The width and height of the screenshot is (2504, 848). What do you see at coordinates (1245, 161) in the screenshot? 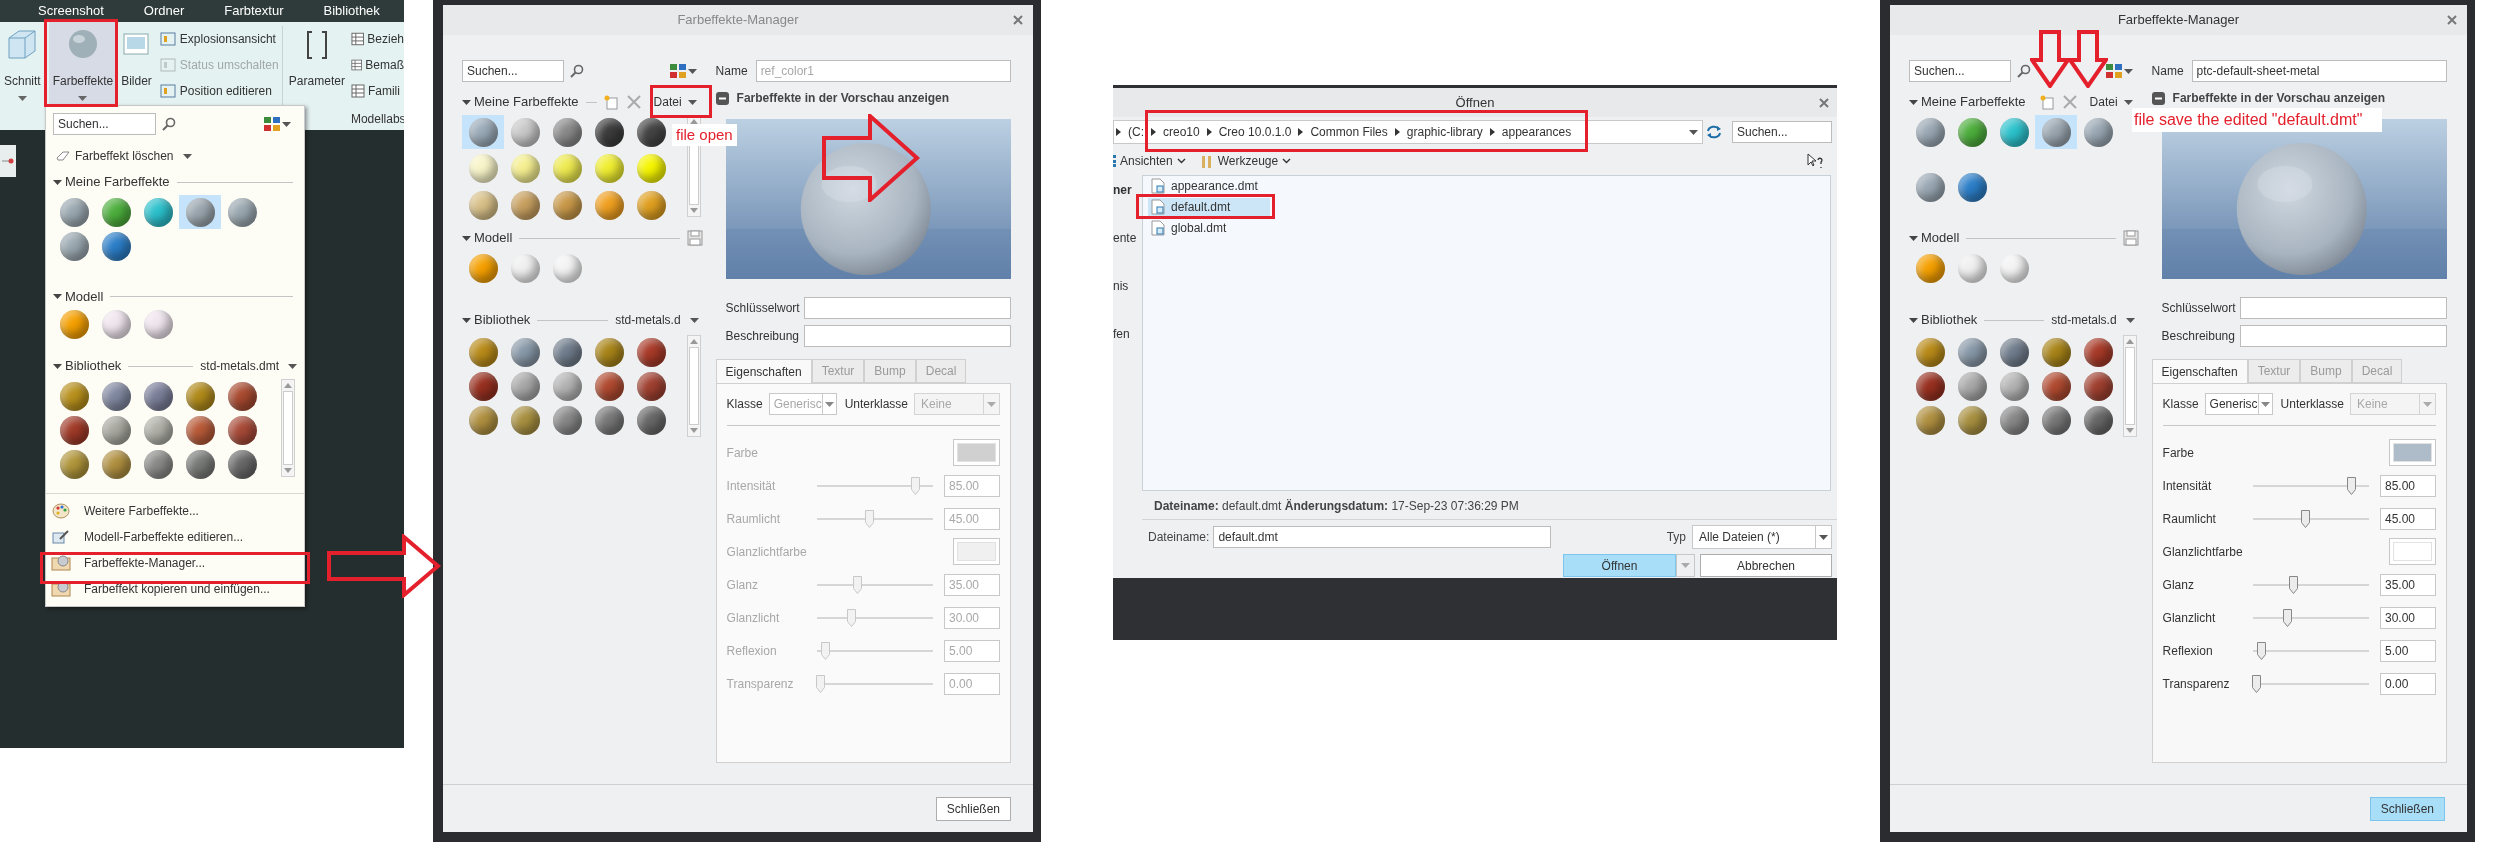
I see `toolbar-button: Werkzeuge` at bounding box center [1245, 161].